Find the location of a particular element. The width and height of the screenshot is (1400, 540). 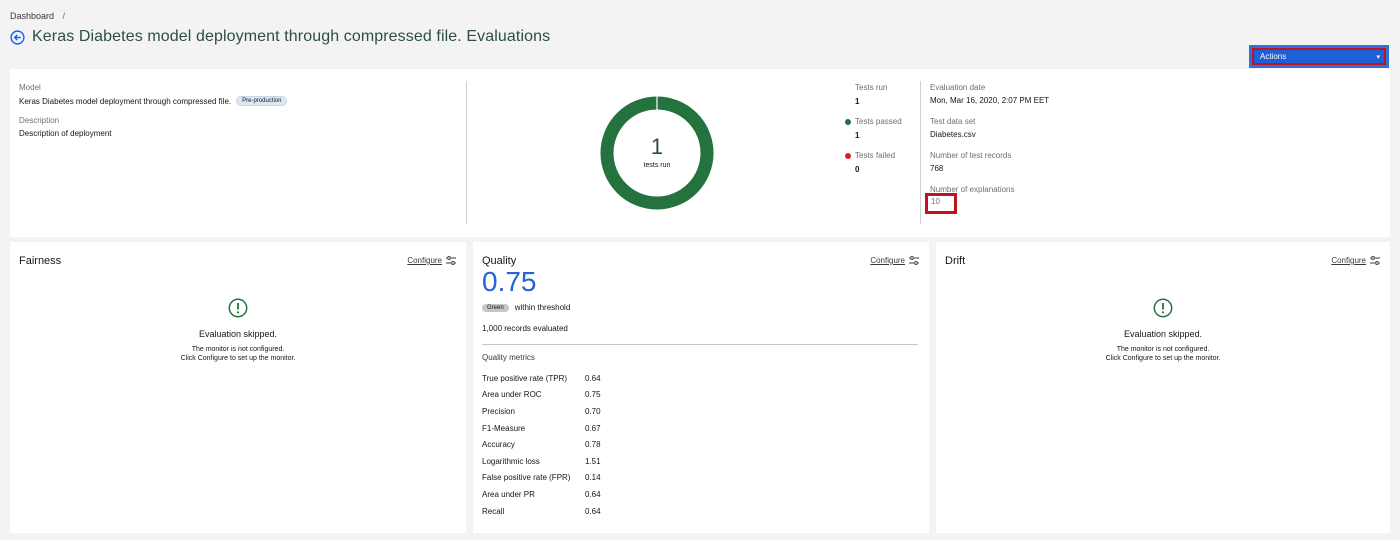

metric-value: 0.75 is located at coordinates (593, 395).